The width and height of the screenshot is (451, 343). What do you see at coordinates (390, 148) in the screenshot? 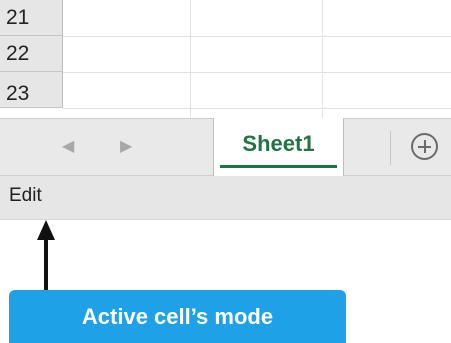
I see `tab-bar-divider` at bounding box center [390, 148].